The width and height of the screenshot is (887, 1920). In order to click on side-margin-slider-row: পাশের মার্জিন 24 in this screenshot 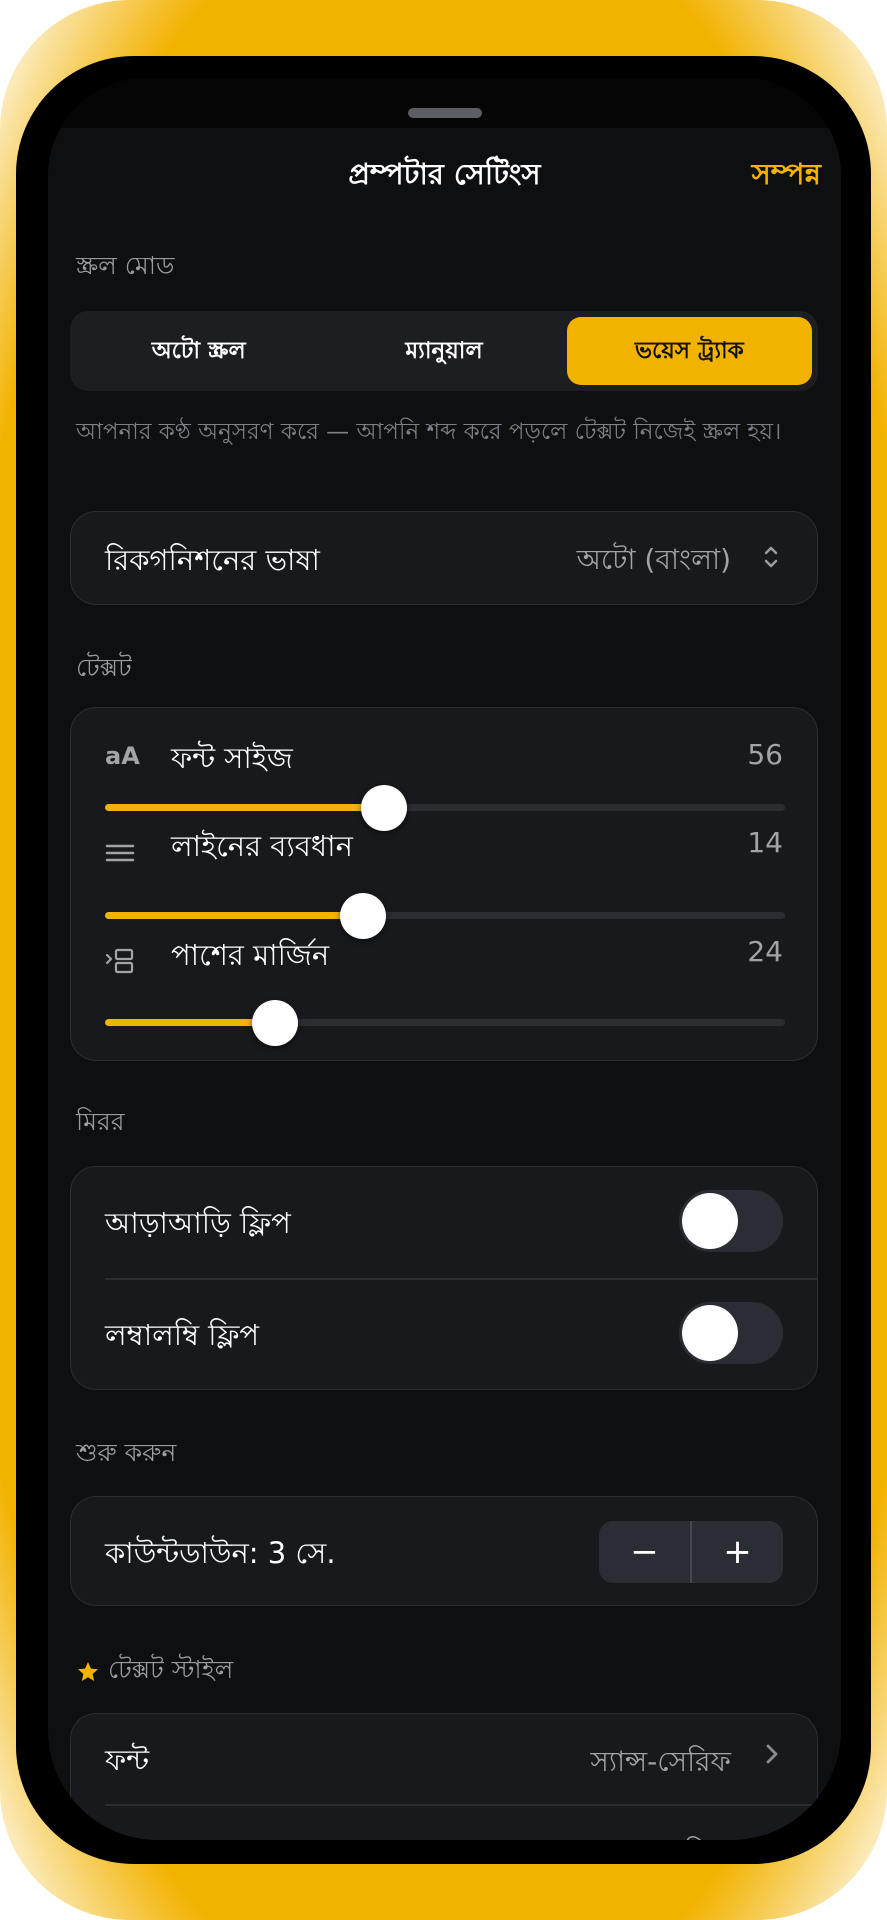, I will do `click(444, 985)`.